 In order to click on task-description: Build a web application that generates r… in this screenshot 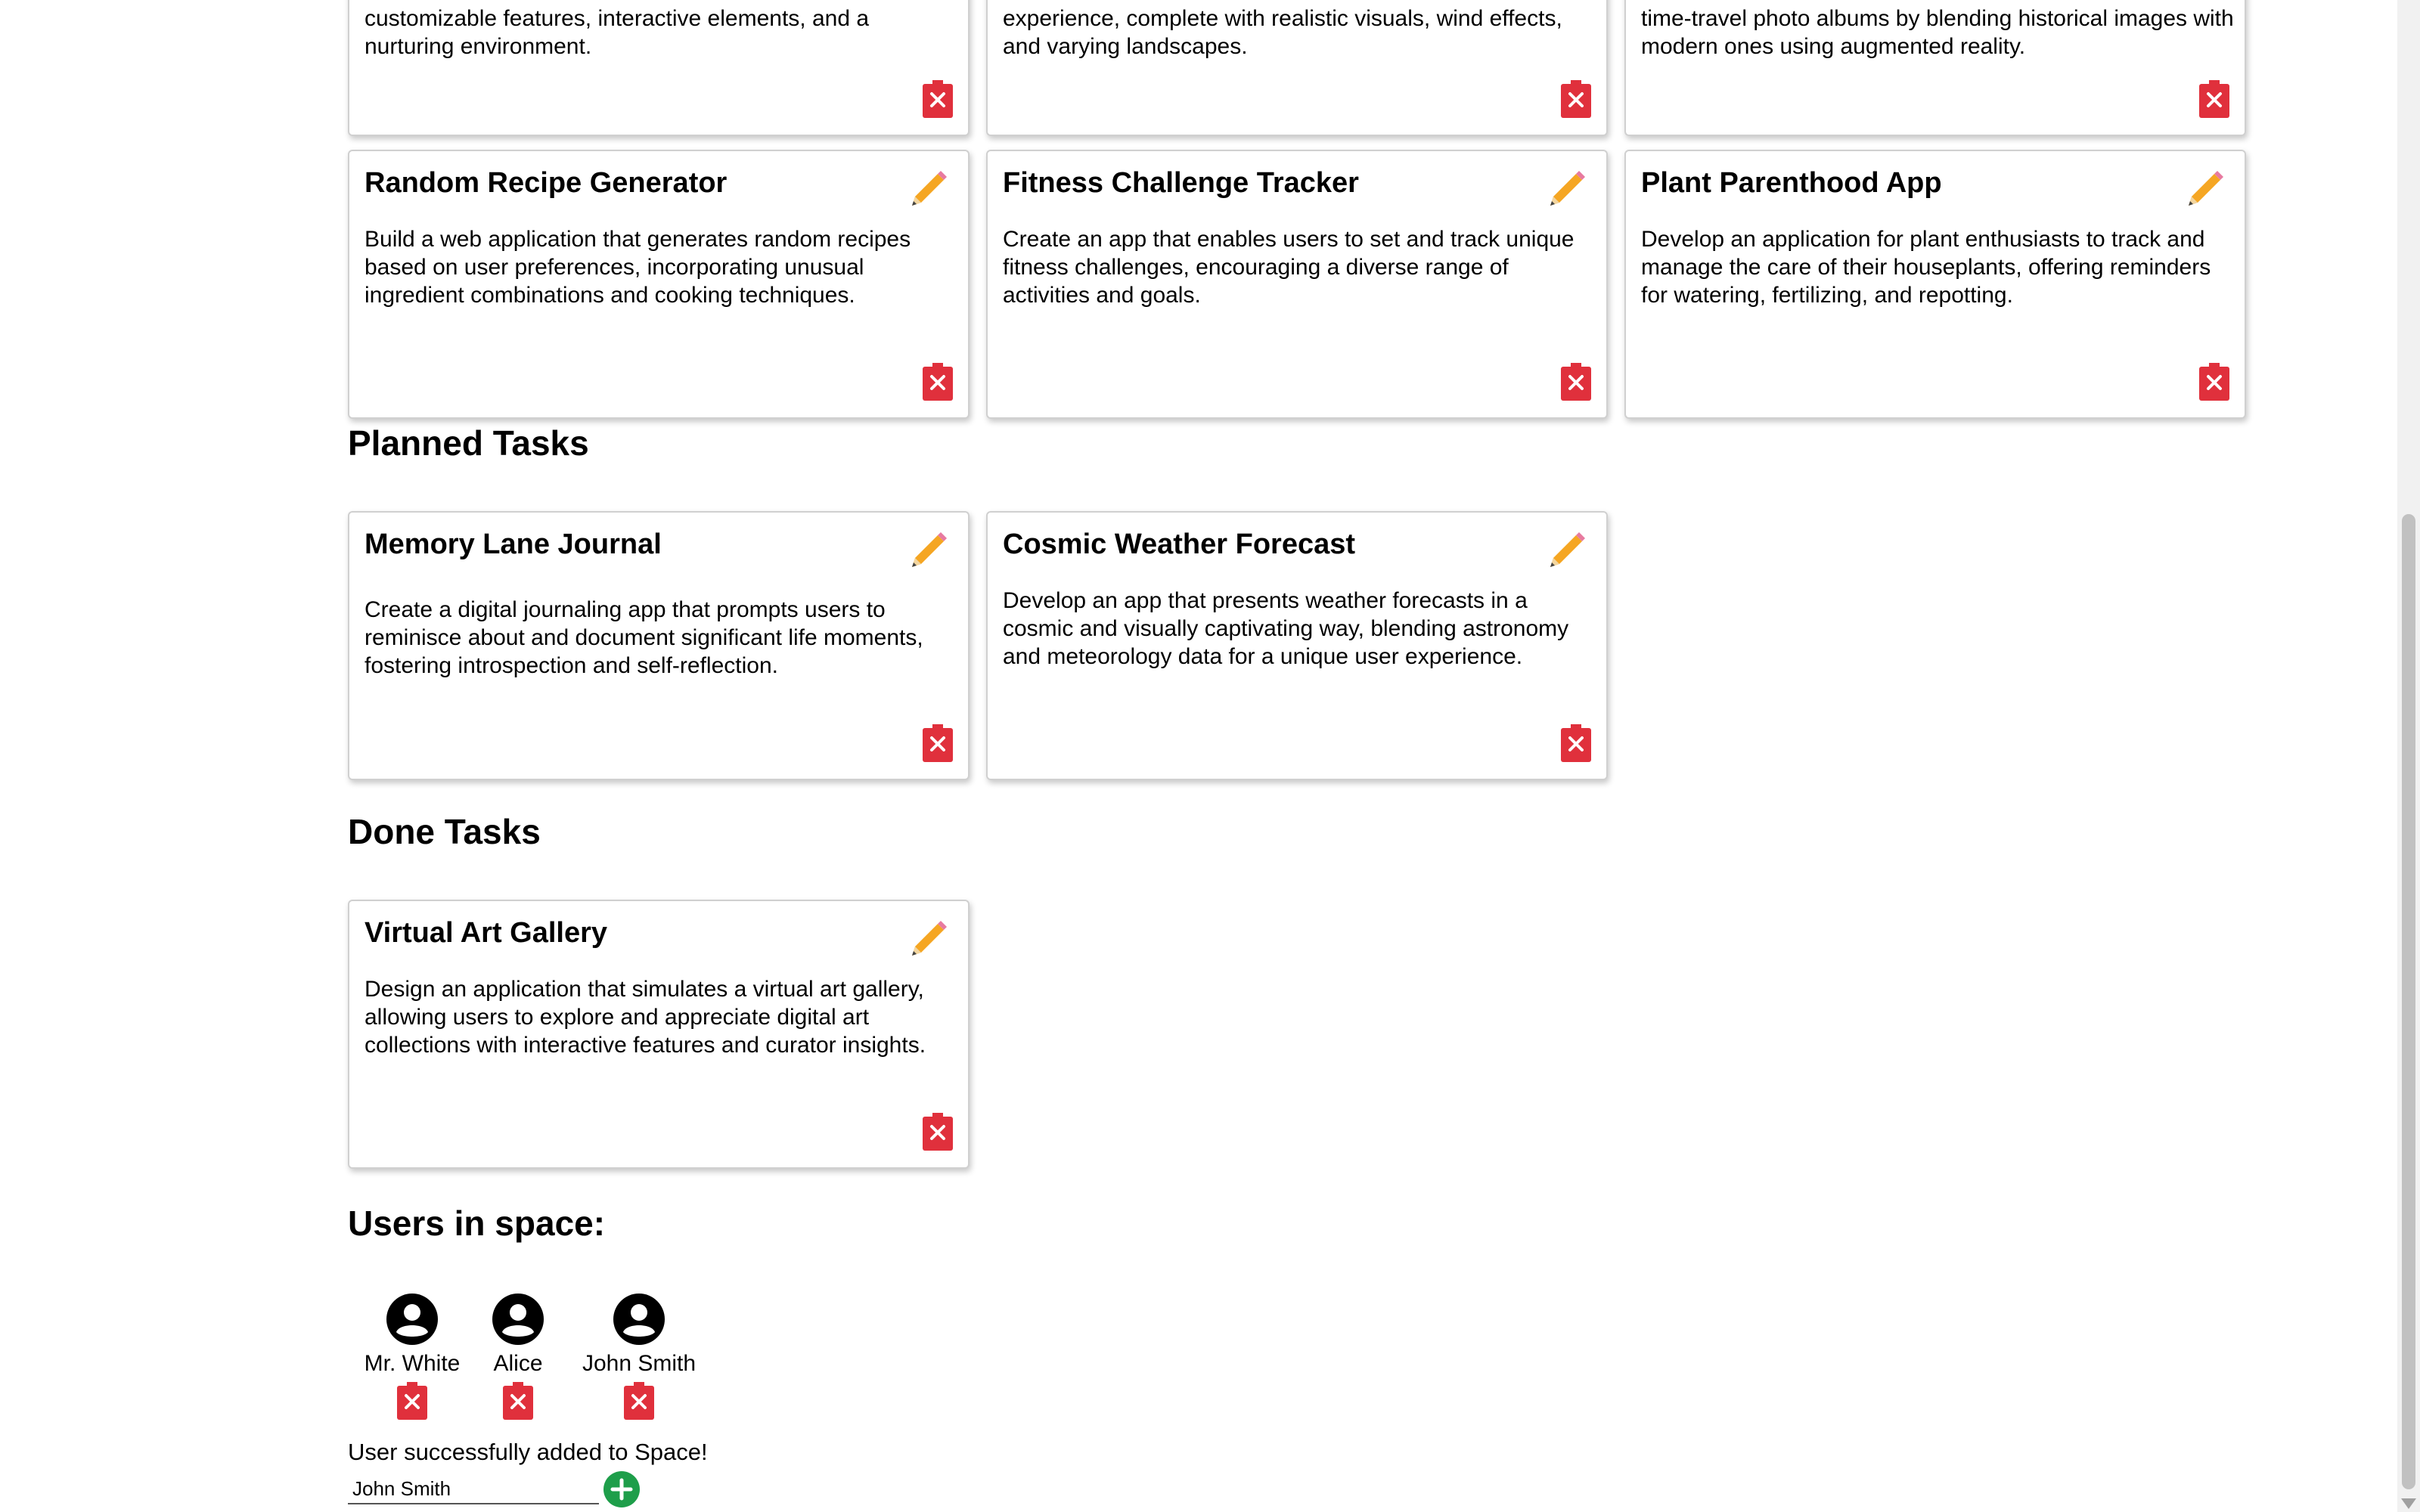, I will do `click(638, 267)`.